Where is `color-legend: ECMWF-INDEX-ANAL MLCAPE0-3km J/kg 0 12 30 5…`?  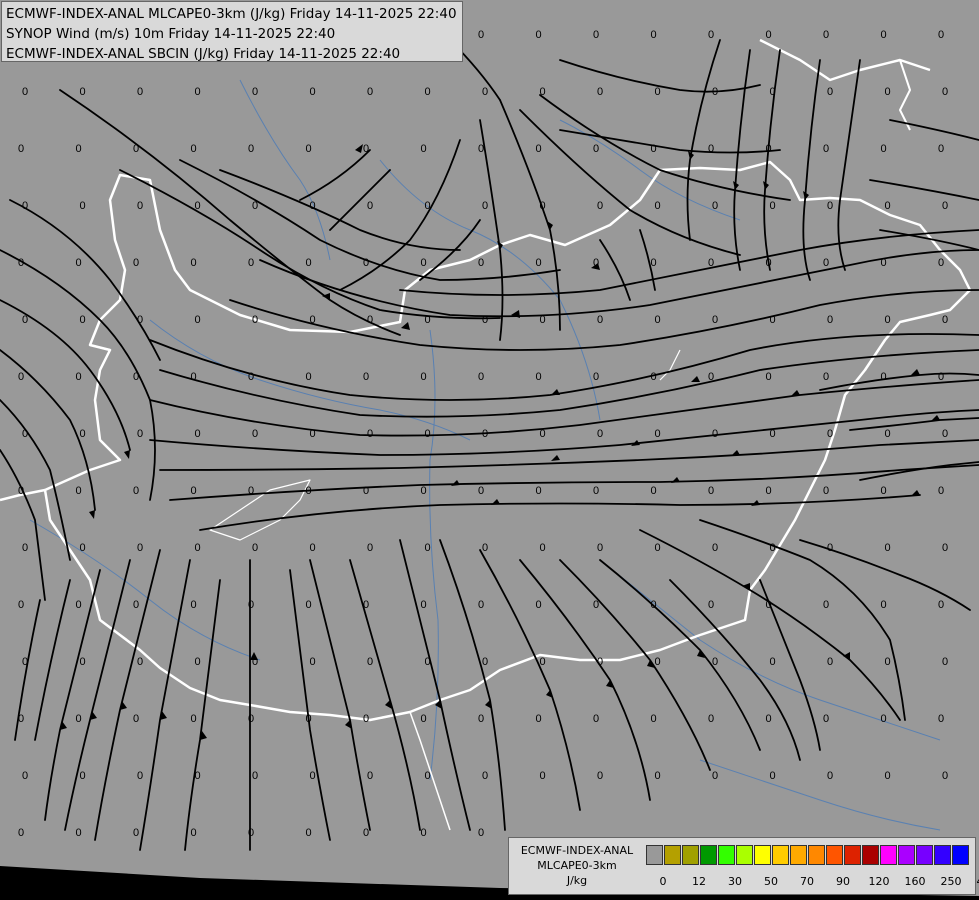 color-legend: ECMWF-INDEX-ANAL MLCAPE0-3km J/kg 0 12 30 5… is located at coordinates (743, 866).